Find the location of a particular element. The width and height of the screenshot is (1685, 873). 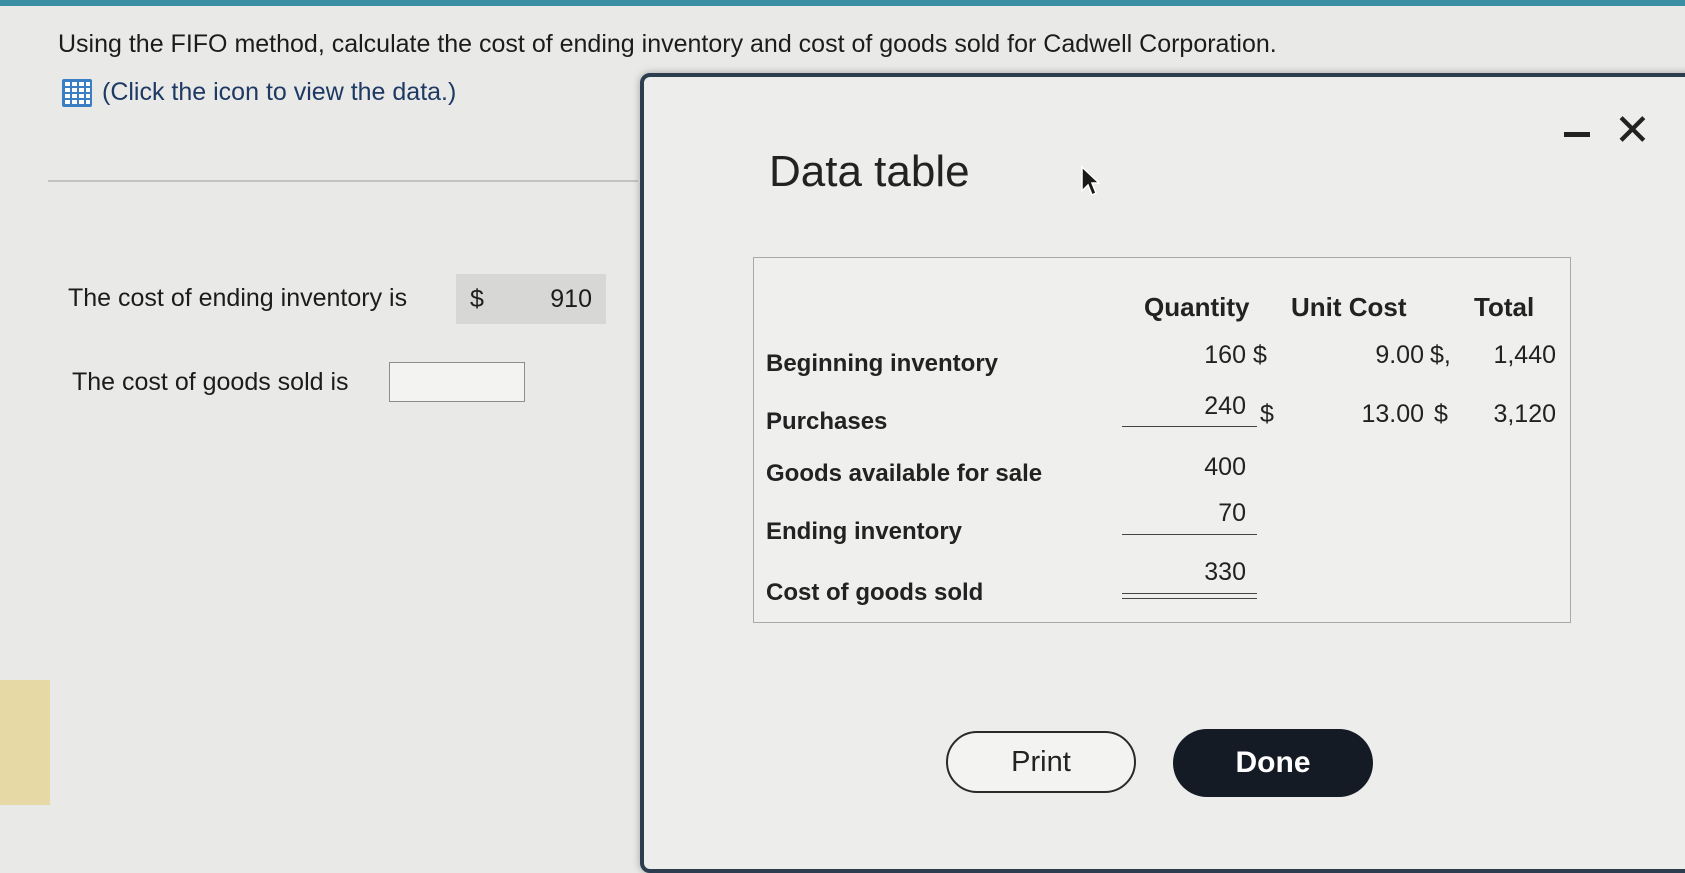

cogs-input is located at coordinates (457, 382).